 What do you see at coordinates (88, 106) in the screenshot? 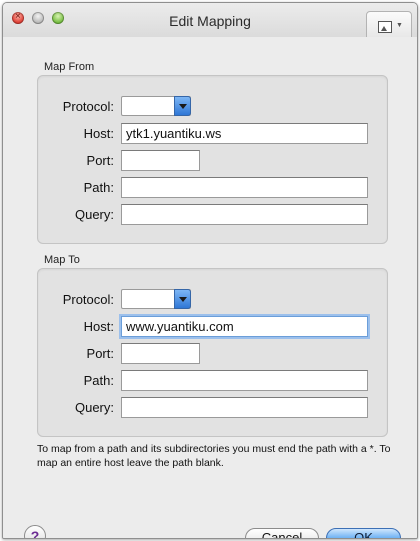
I see `map-from-protocol-label: Protocol:` at bounding box center [88, 106].